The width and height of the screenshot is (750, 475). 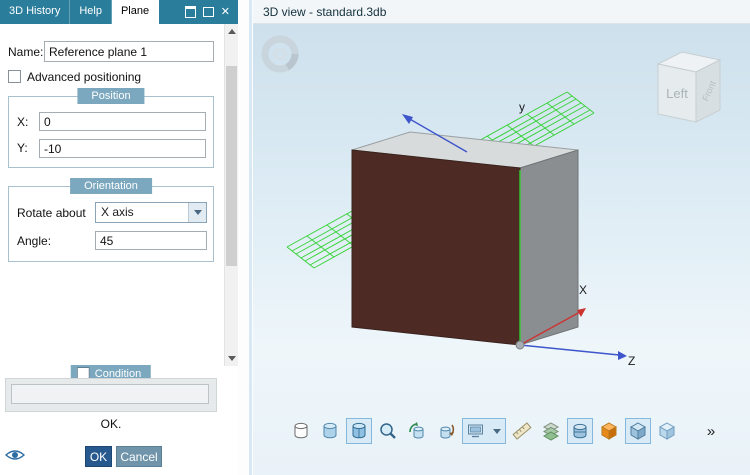 I want to click on tab-help: Help, so click(x=91, y=12).